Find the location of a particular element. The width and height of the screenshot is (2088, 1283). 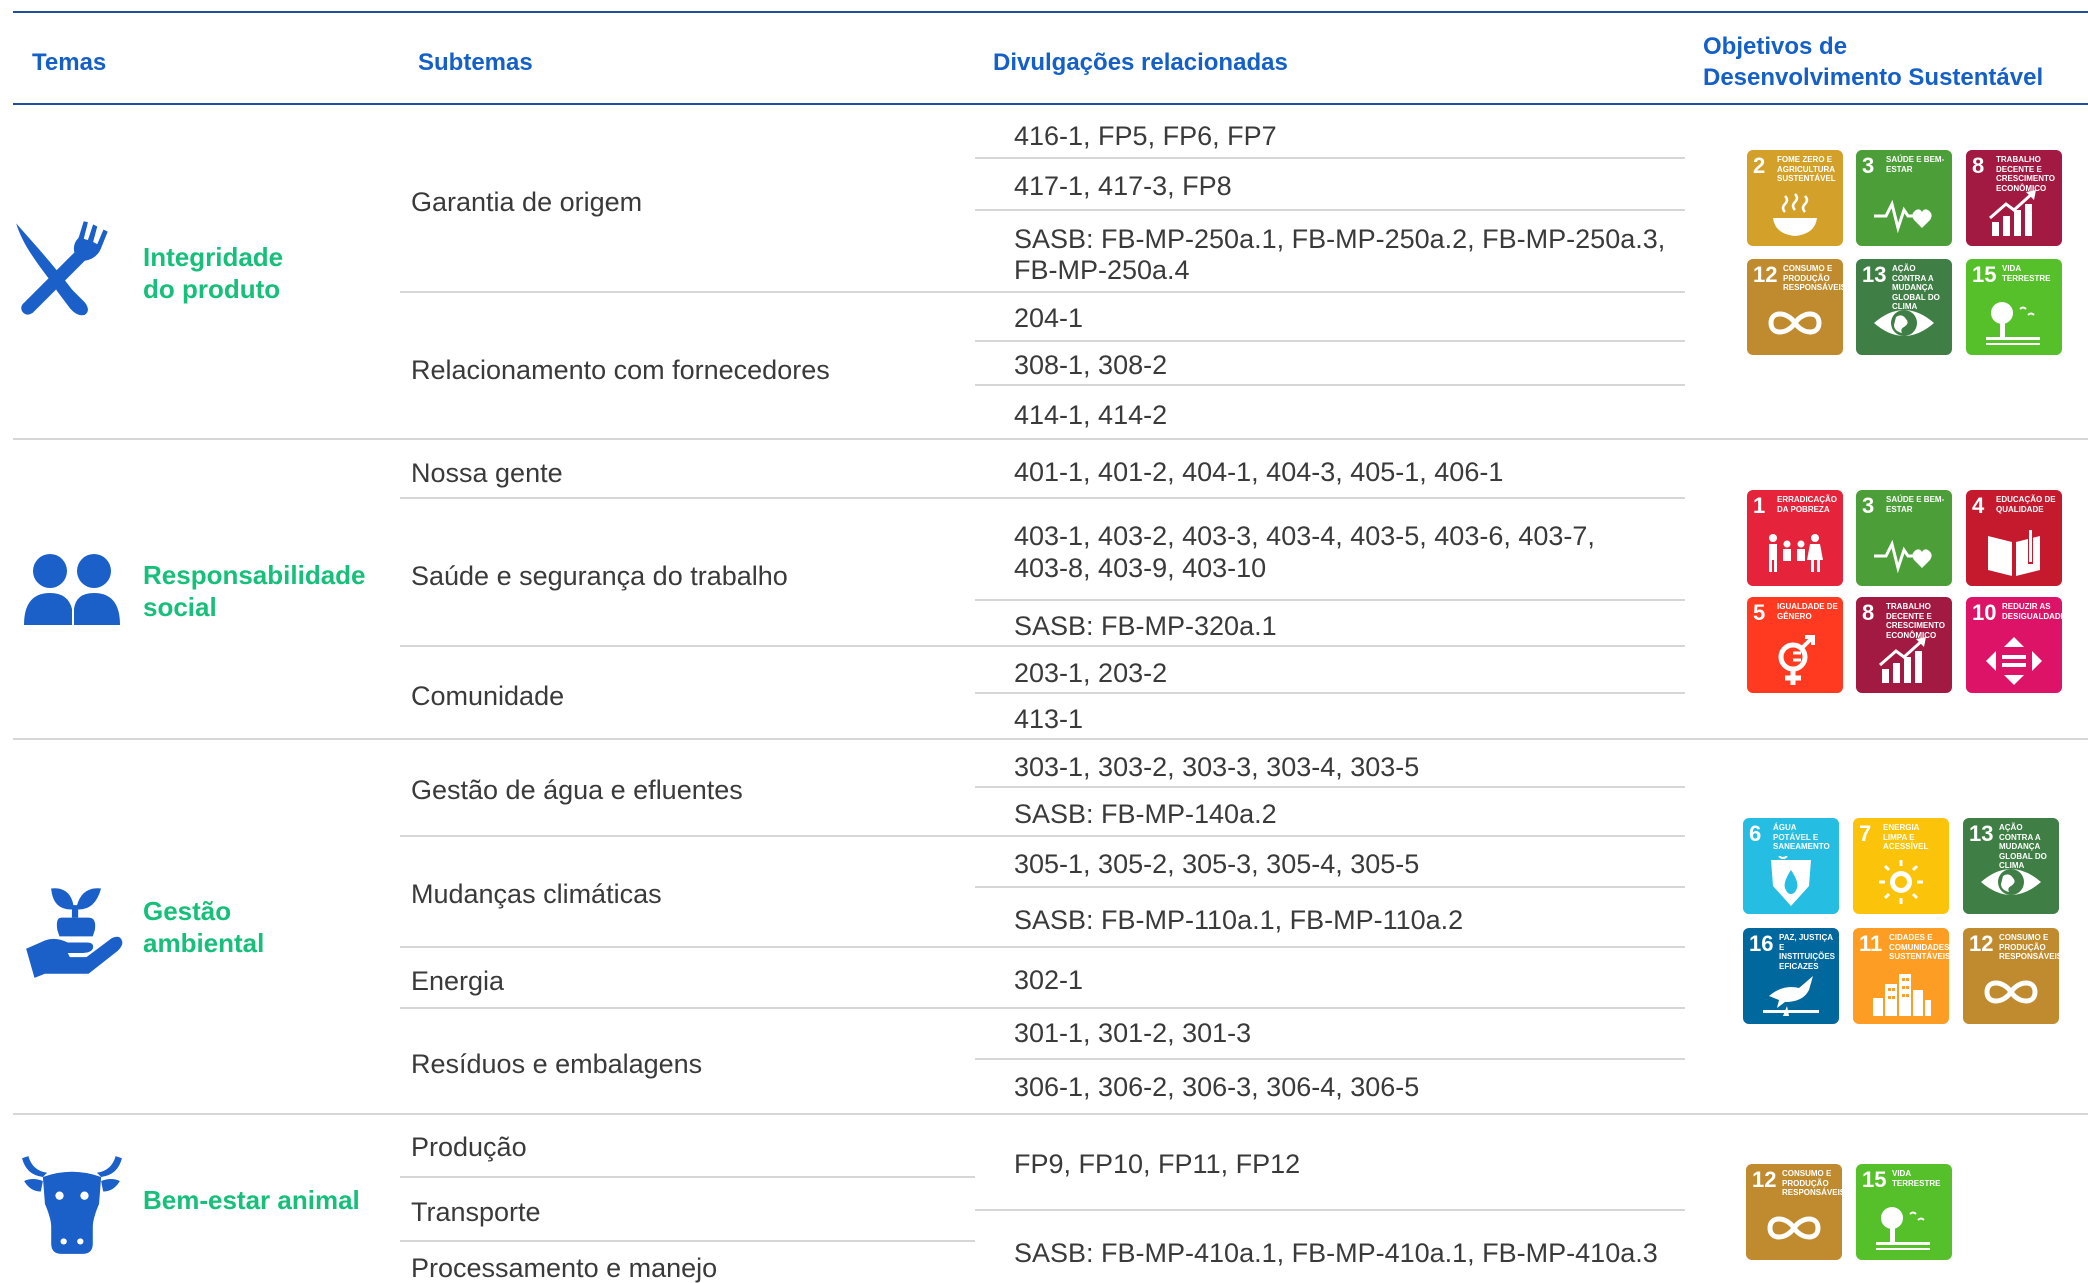

sdg-tile: 7 Energia limpa e acessível is located at coordinates (1901, 866).